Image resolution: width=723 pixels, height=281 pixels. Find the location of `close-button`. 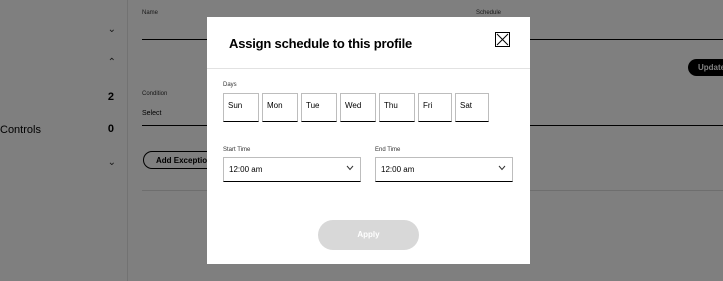

close-button is located at coordinates (502, 39).